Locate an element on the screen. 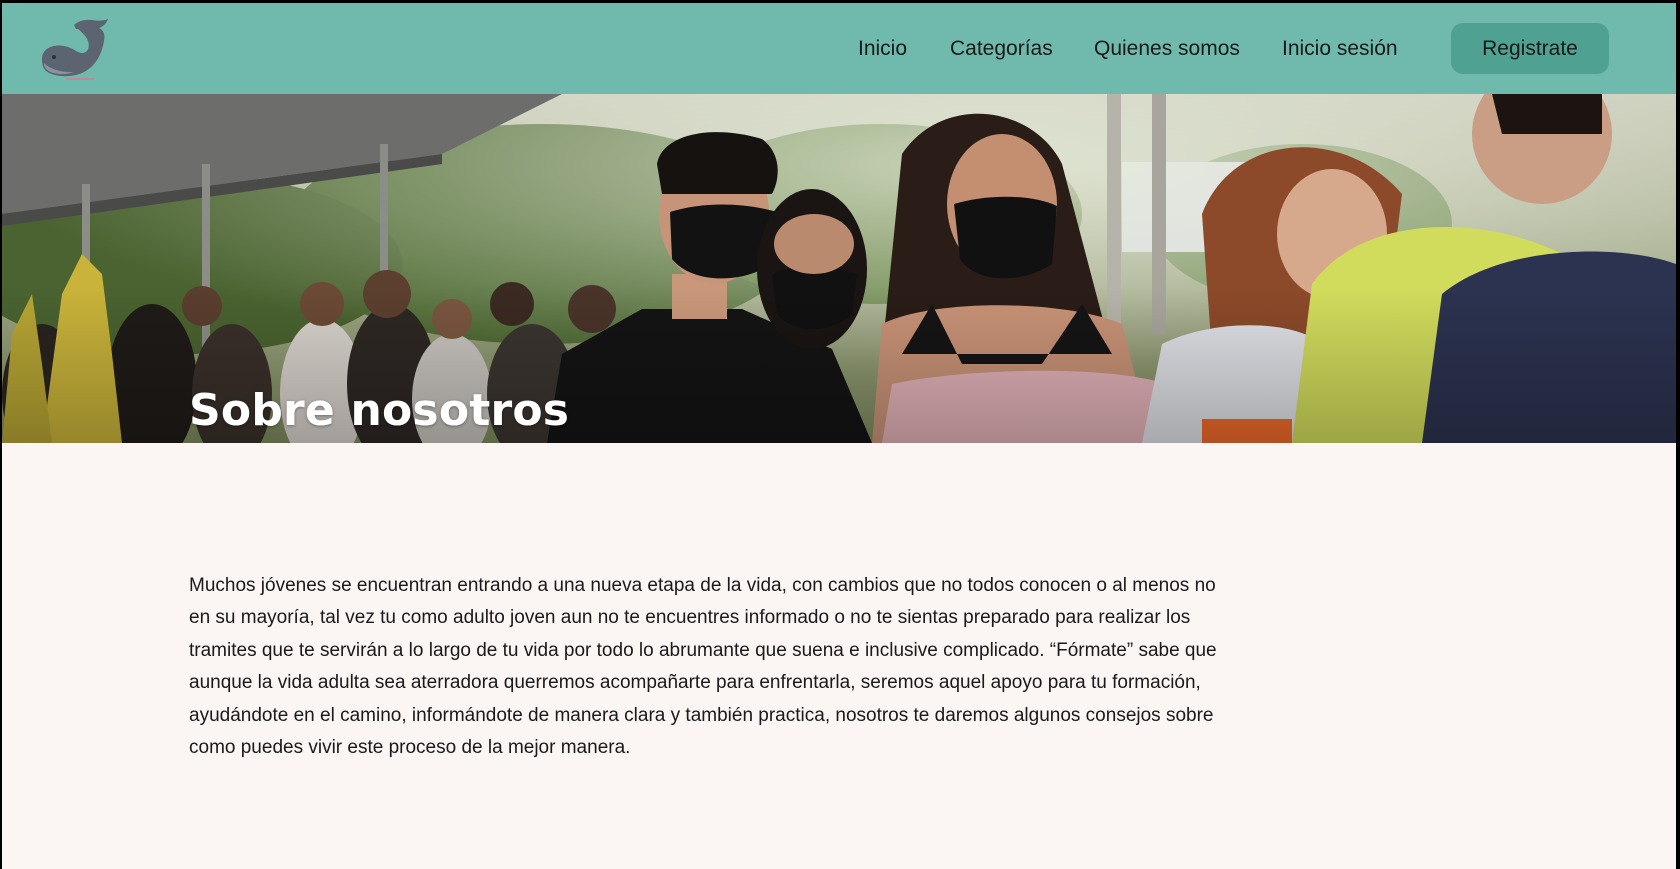  nav-categorias: Categorías is located at coordinates (1001, 49).